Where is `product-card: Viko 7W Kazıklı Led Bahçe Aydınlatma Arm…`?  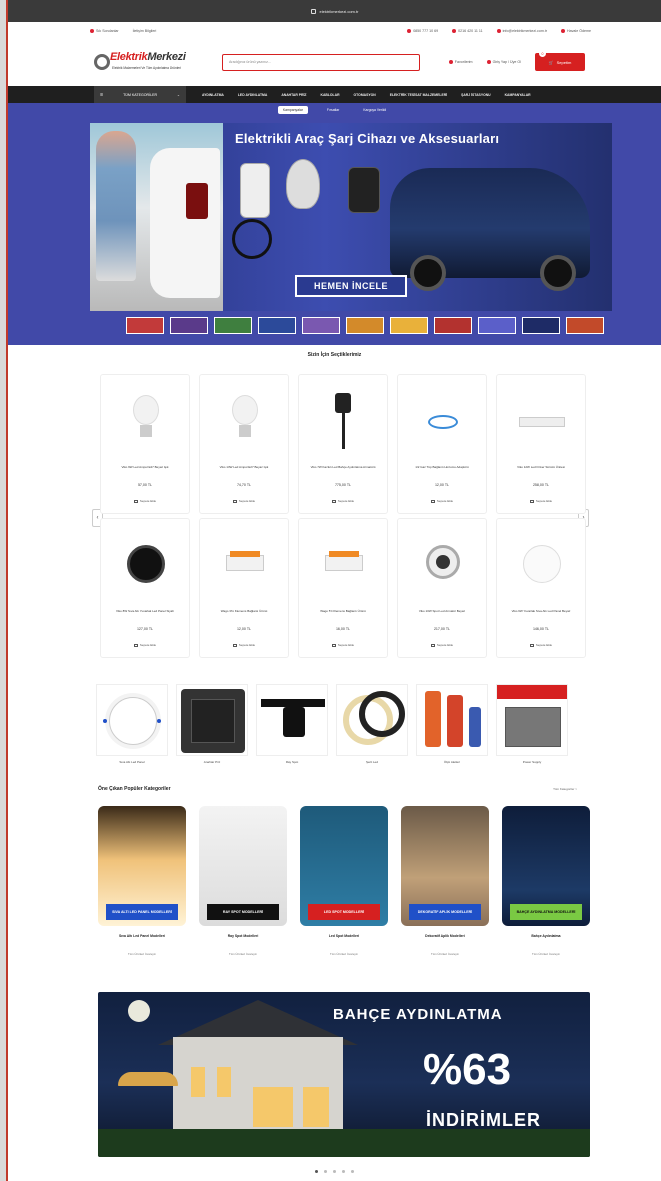
product-card: Viko 7W Kazıklı Led Bahçe Aydınlatma Arm… is located at coordinates (343, 444).